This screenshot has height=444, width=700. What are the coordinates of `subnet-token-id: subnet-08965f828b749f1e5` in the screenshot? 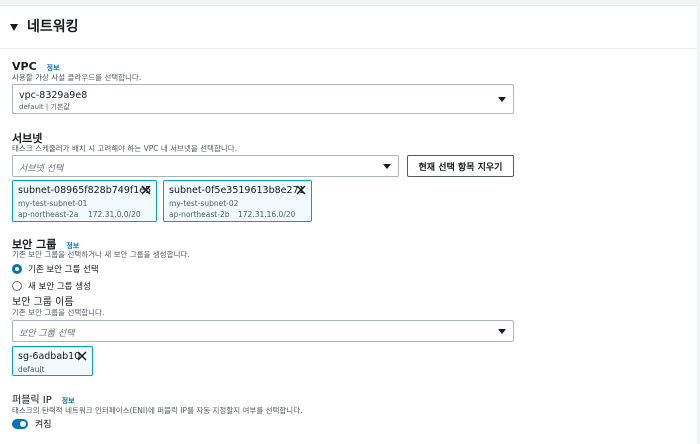 It's located at (85, 190).